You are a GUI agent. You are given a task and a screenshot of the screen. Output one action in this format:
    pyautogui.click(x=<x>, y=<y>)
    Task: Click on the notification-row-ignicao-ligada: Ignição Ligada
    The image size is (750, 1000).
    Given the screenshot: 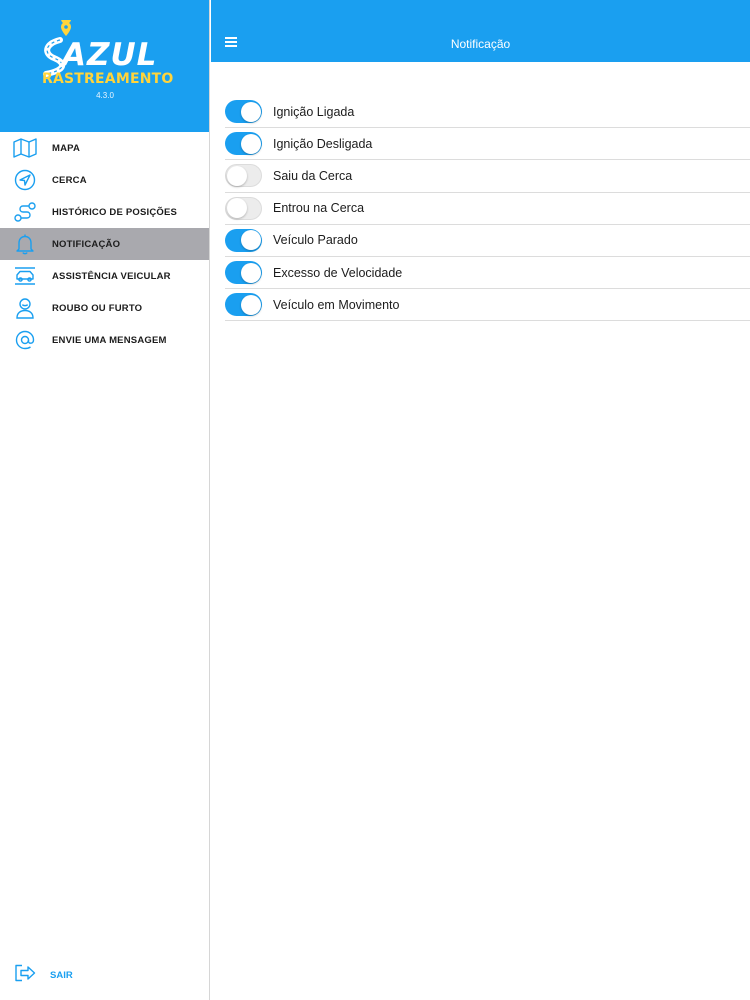 What is the action you would take?
    pyautogui.click(x=487, y=112)
    